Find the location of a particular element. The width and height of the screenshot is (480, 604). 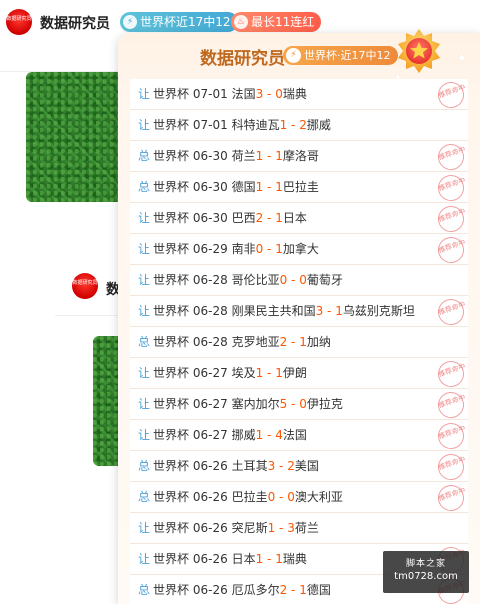

record-tag-label: 世界杯近17中12 is located at coordinates (185, 22).